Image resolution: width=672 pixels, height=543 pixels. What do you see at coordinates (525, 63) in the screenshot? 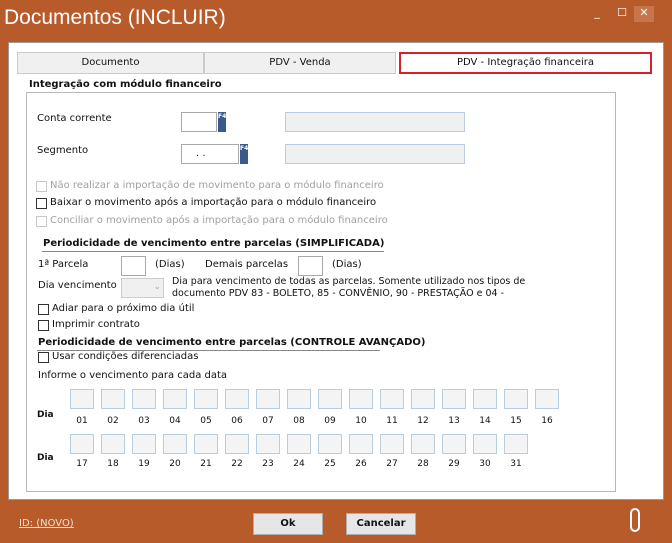
I see `tab-pdv-integracao: PDV - Integração financeira` at bounding box center [525, 63].